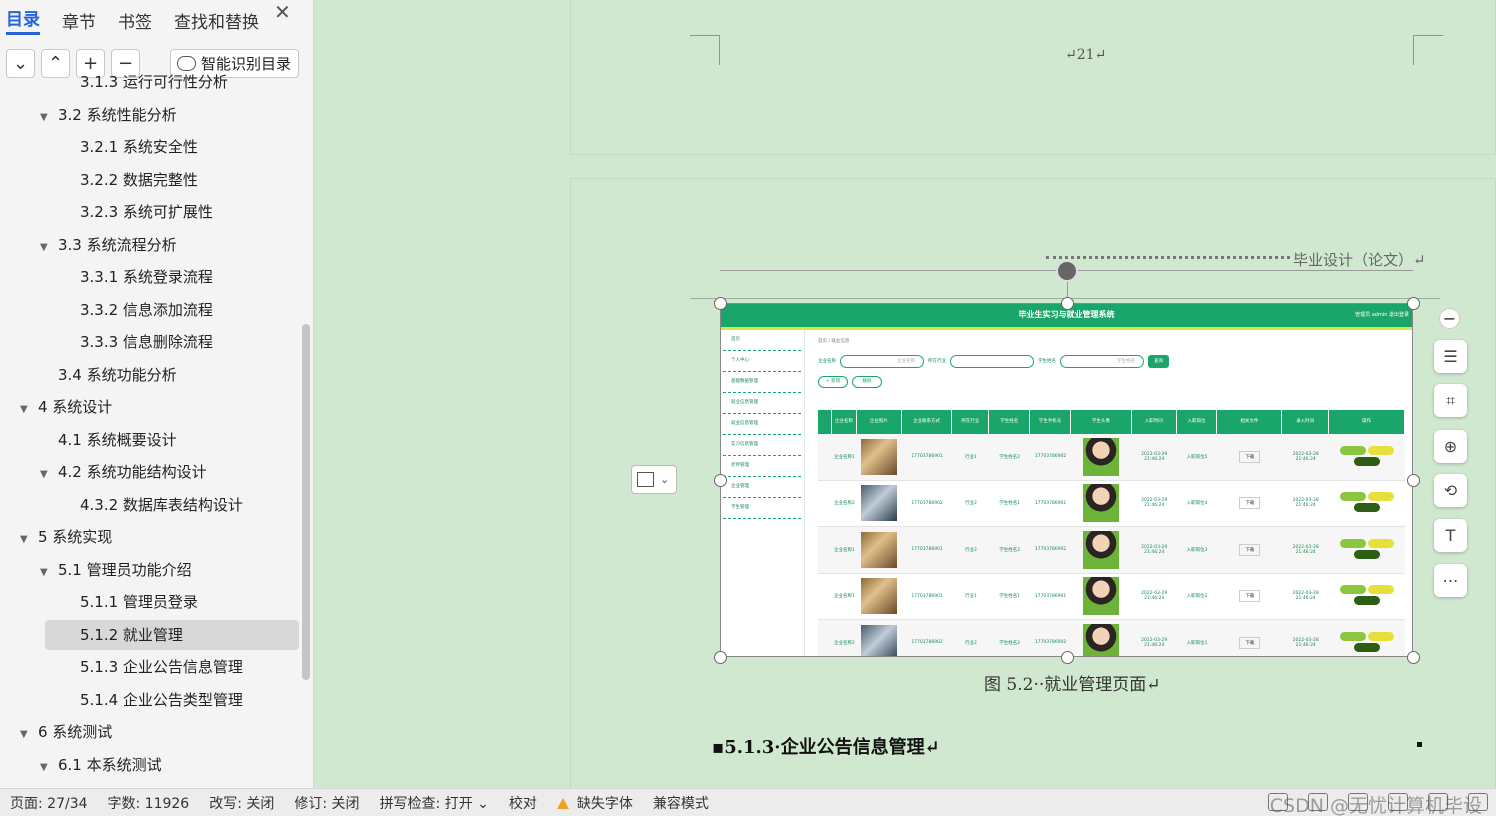 This screenshot has width=1496, height=816. I want to click on image-menu-item: 学生管理, so click(762, 508).